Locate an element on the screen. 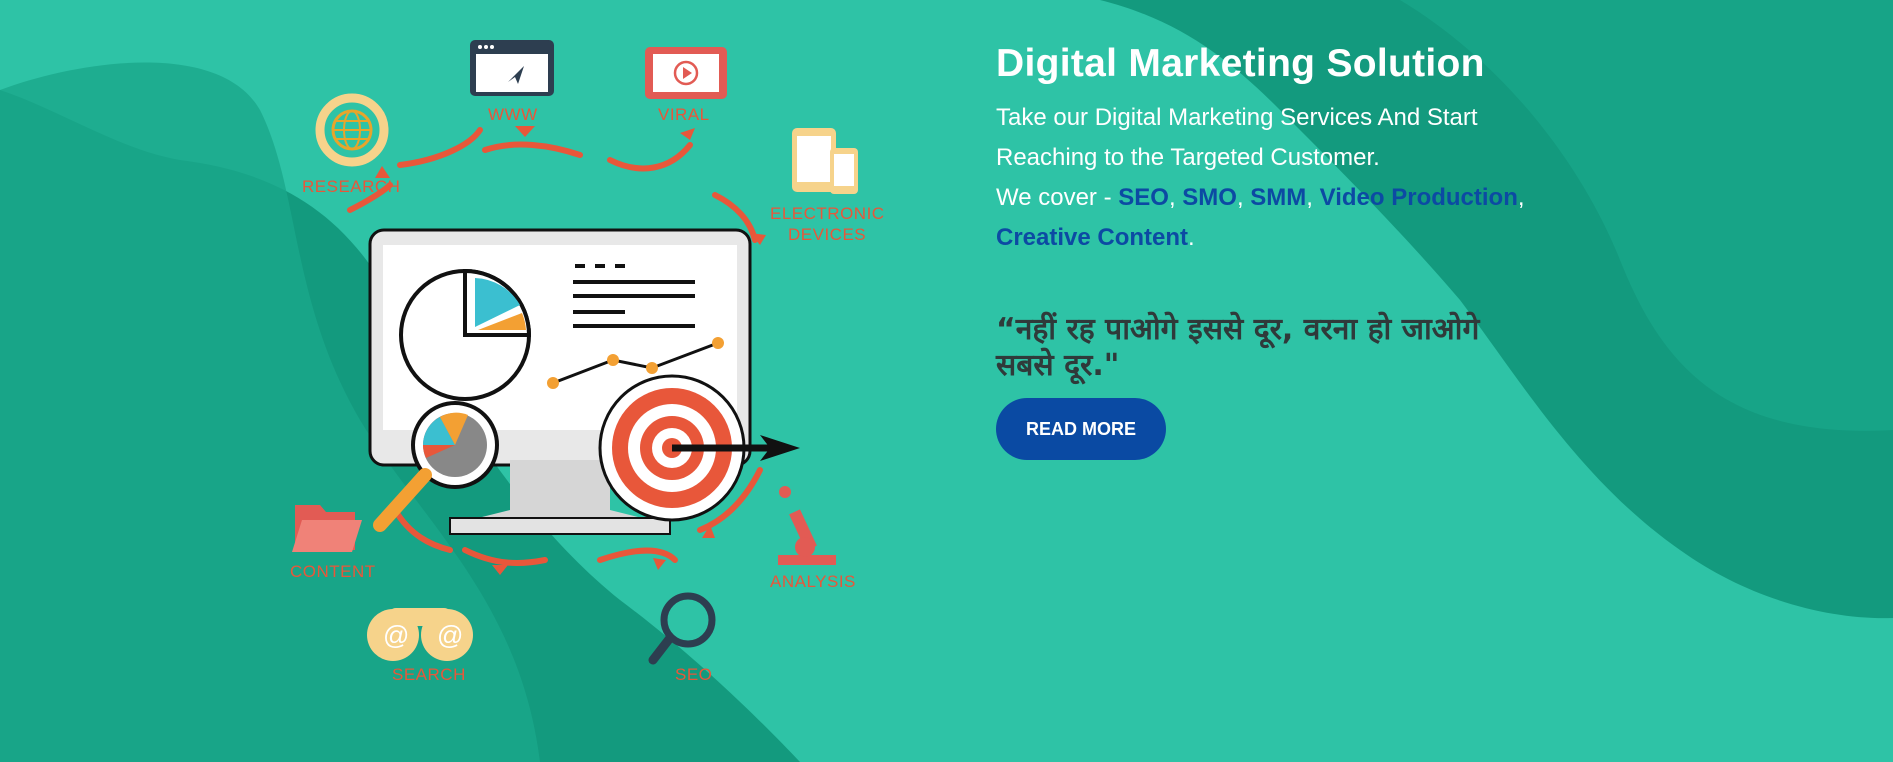  search-binoculars-icon: @ @ is located at coordinates (420, 634).